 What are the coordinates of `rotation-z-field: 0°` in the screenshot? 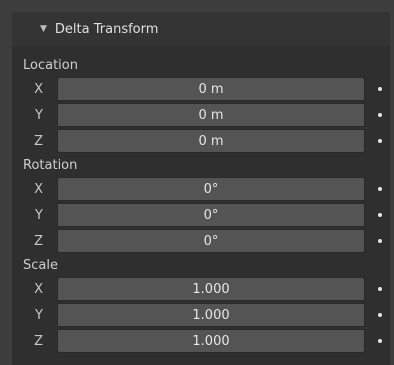 It's located at (211, 241).